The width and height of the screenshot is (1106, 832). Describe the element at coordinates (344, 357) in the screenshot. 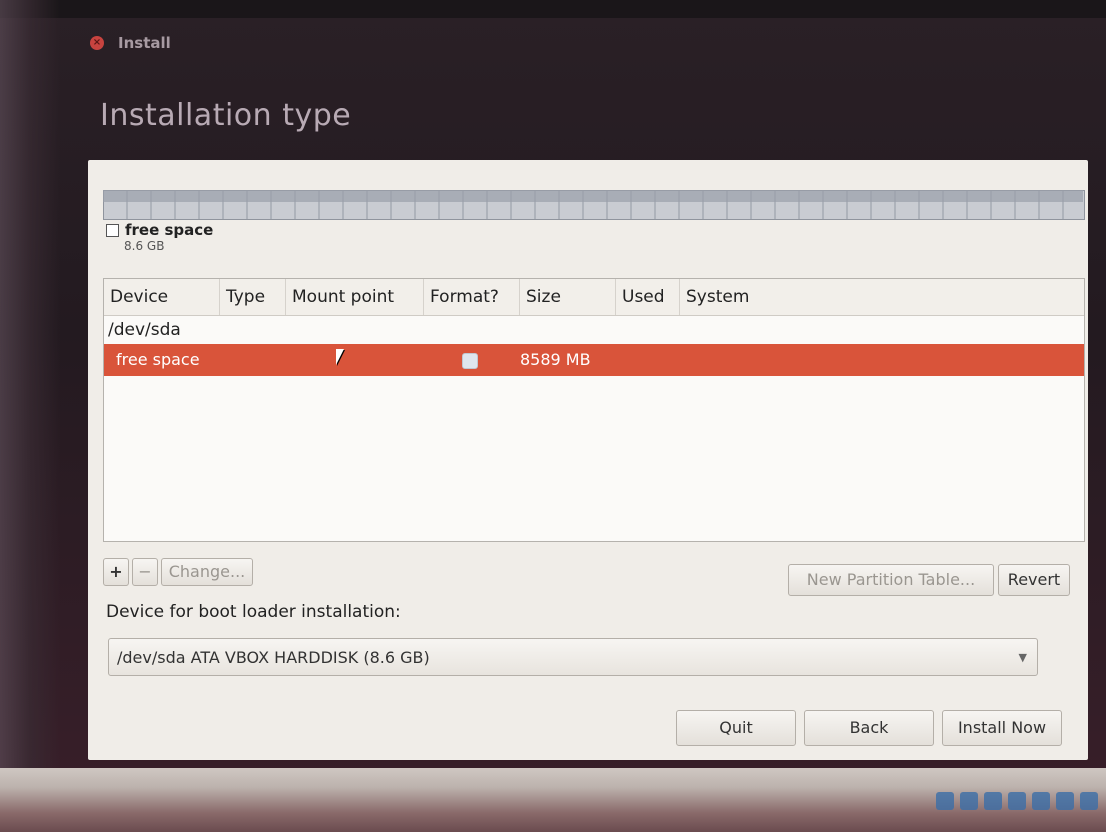

I see `mouse-cursor-icon` at that location.